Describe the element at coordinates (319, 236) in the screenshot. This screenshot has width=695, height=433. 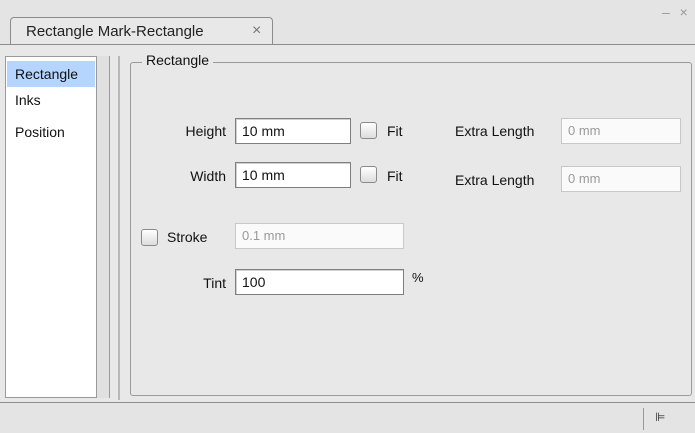
I see `stroke-field: 0.1 mm` at that location.